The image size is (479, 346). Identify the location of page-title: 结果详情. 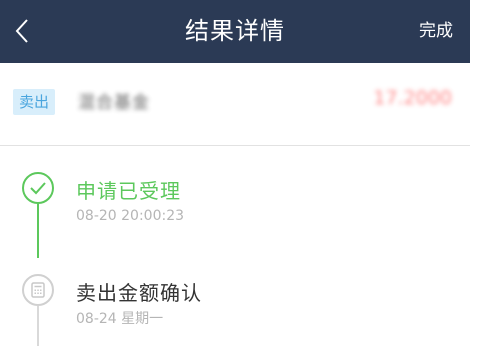
(235, 31).